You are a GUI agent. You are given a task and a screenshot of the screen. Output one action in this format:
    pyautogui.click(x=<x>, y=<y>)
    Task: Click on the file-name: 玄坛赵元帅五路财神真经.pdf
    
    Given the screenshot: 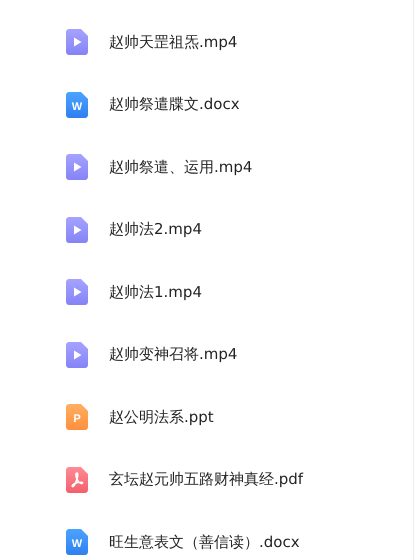 What is the action you would take?
    pyautogui.click(x=206, y=480)
    